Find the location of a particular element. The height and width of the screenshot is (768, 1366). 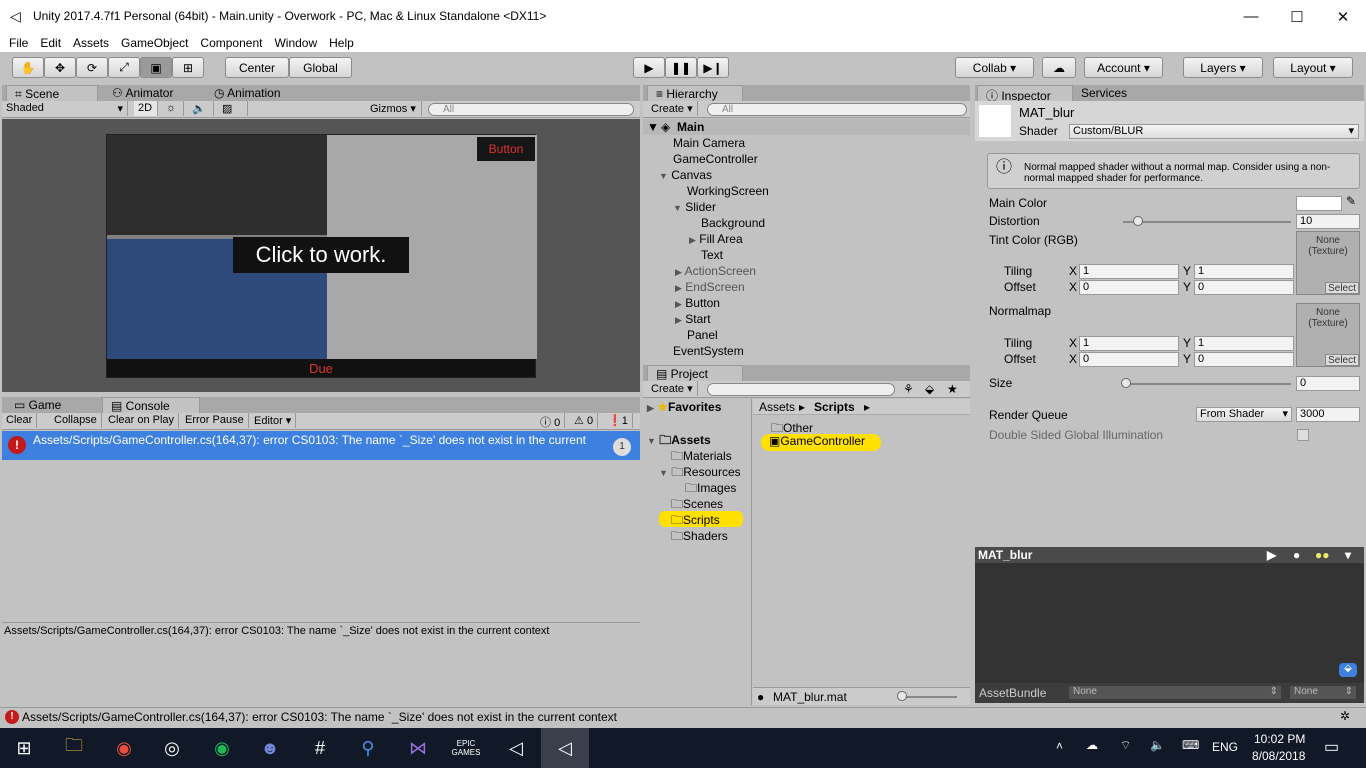

size-slider is located at coordinates (1207, 384).